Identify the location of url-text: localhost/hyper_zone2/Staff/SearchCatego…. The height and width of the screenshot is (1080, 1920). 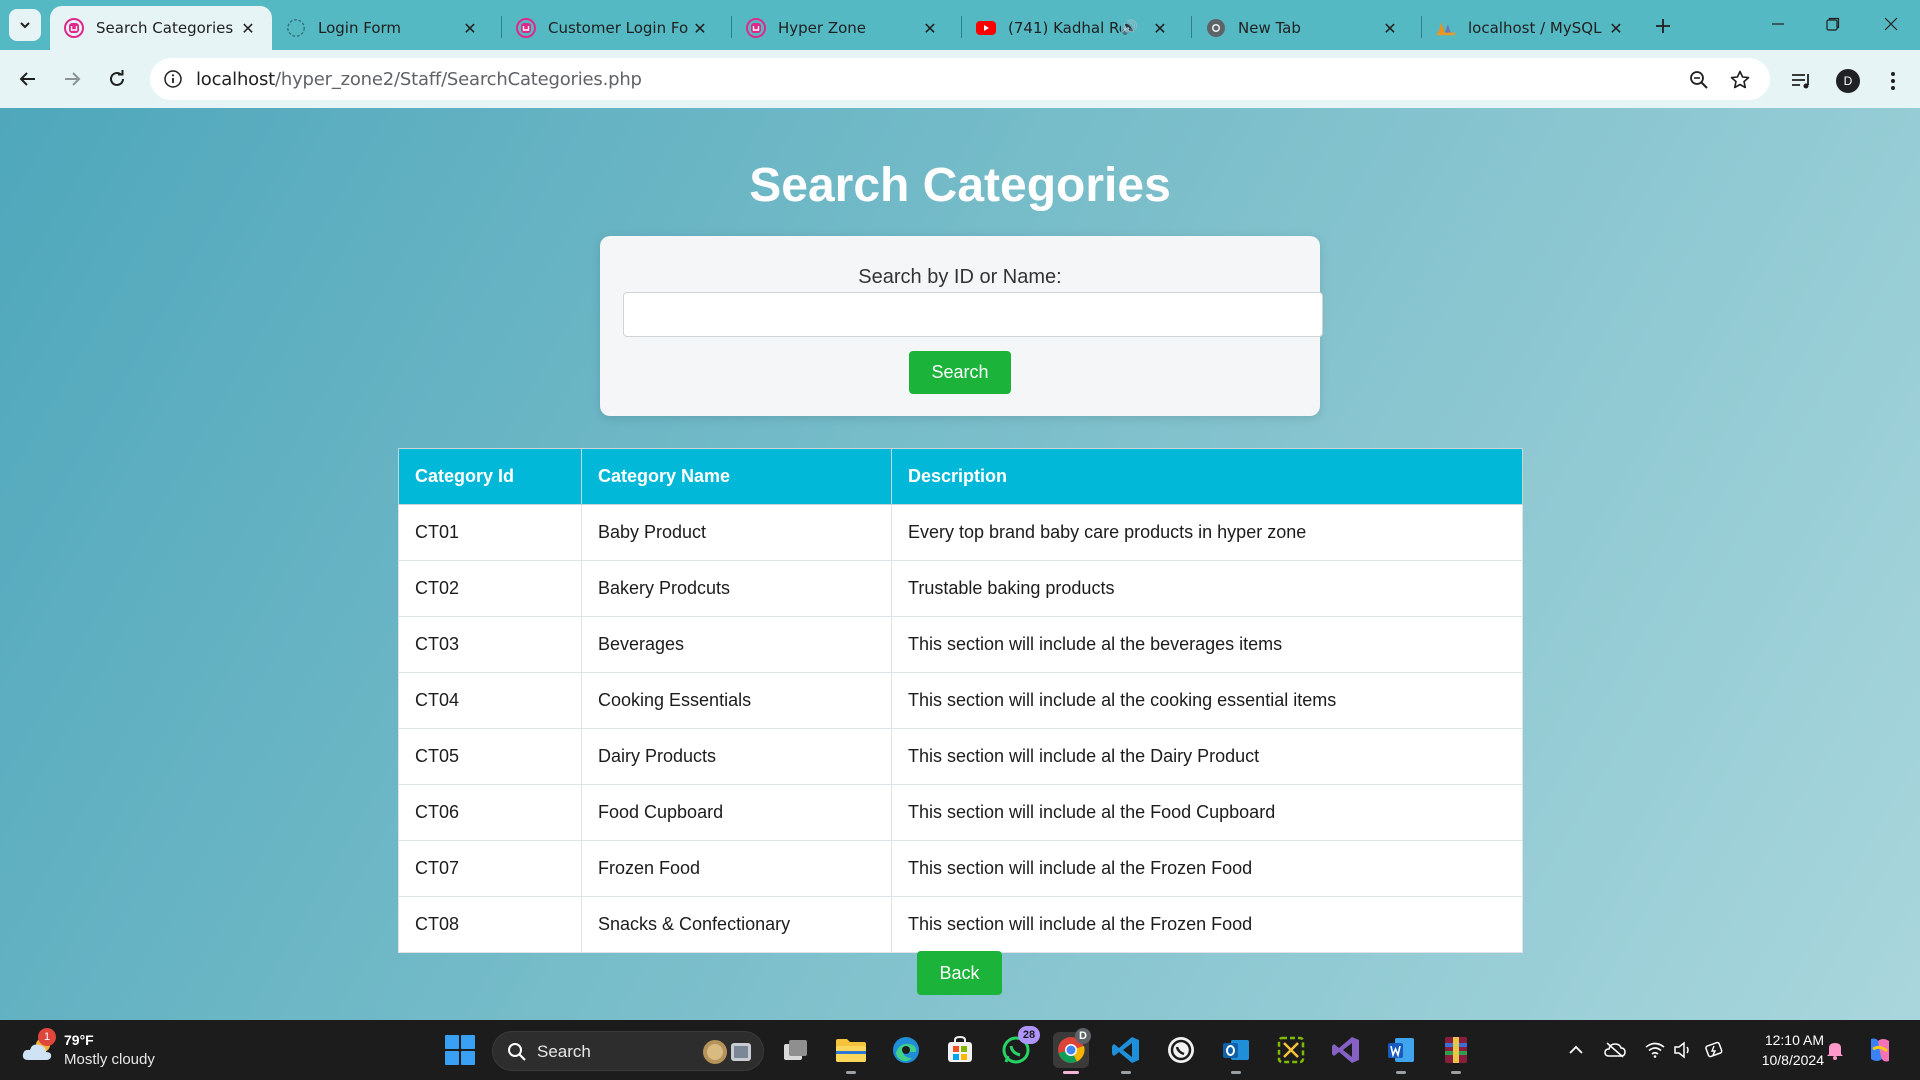
(419, 79).